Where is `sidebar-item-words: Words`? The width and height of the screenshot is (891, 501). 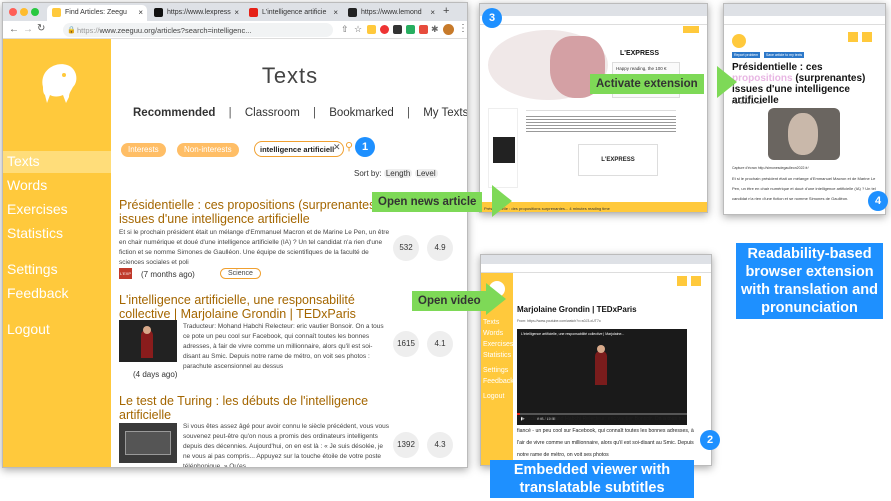
sidebar-item-words: Words is located at coordinates (57, 186).